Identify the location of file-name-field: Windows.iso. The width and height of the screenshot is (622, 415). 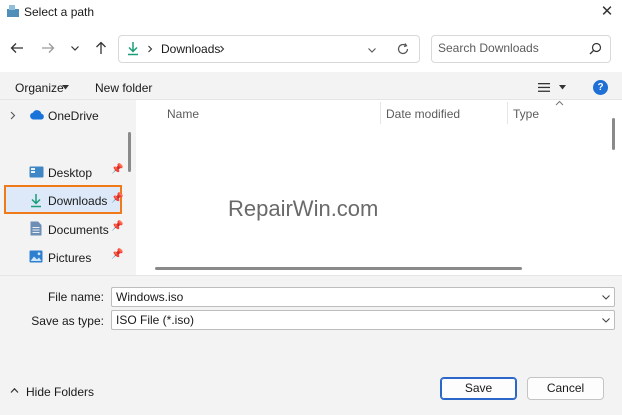
(363, 297).